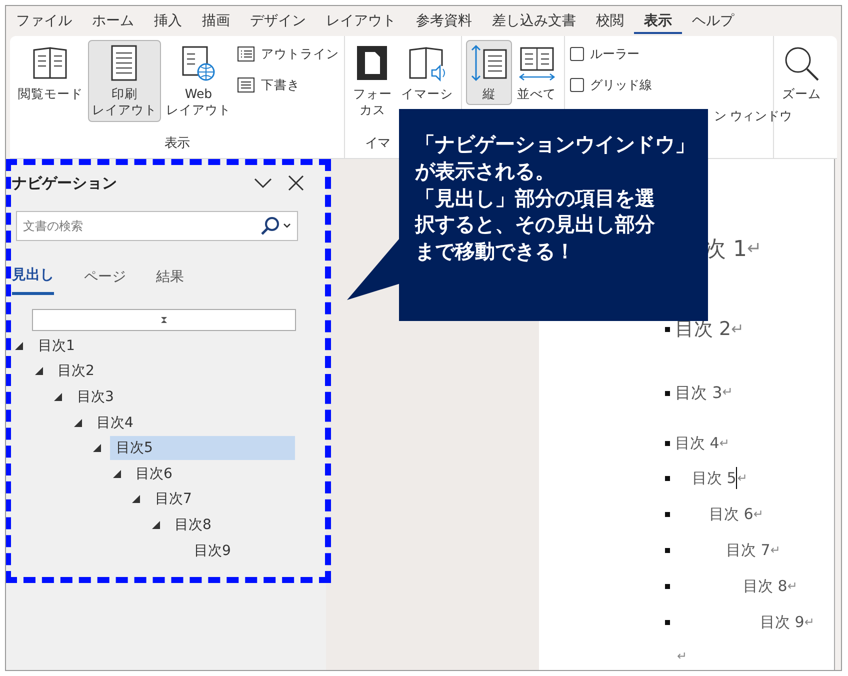 This screenshot has width=848, height=676. Describe the element at coordinates (193, 524) in the screenshot. I see `heading-item: 目次8` at that location.